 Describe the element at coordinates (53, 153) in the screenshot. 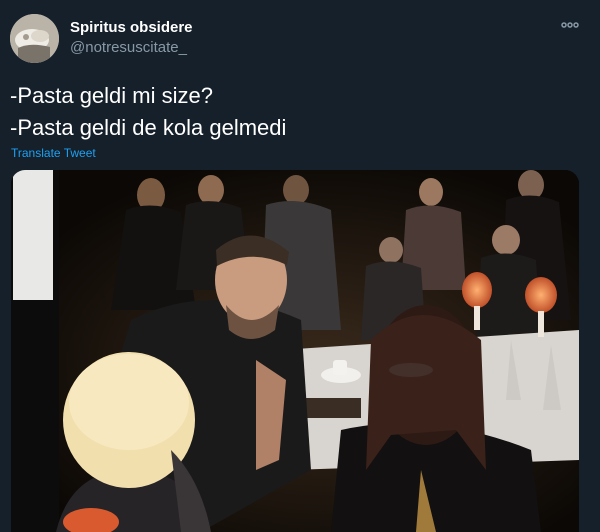

I see `translate-tweet-link: Translate Tweet` at that location.